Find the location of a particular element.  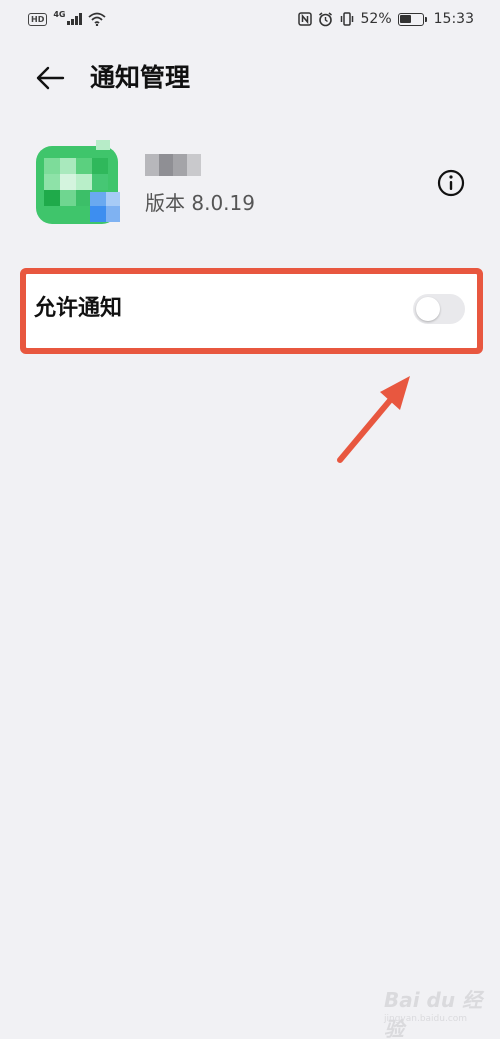

allow-notification-label: 允许通知 is located at coordinates (78, 308).